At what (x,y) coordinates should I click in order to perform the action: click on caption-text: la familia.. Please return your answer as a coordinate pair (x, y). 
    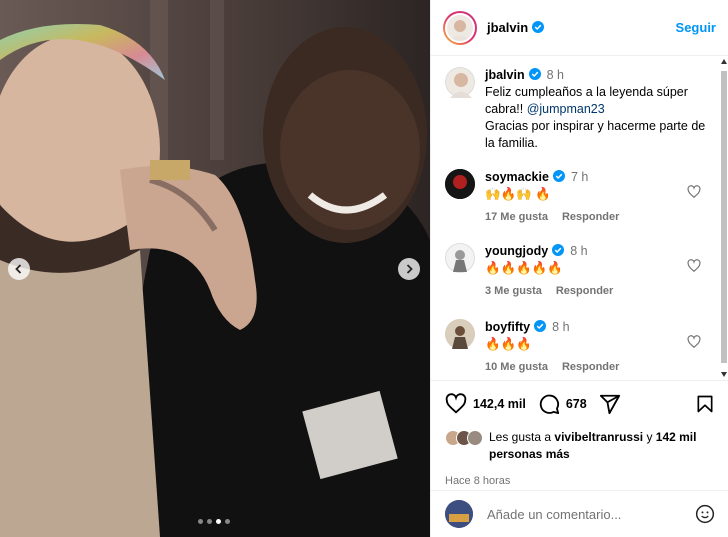
    Looking at the image, I should click on (511, 143).